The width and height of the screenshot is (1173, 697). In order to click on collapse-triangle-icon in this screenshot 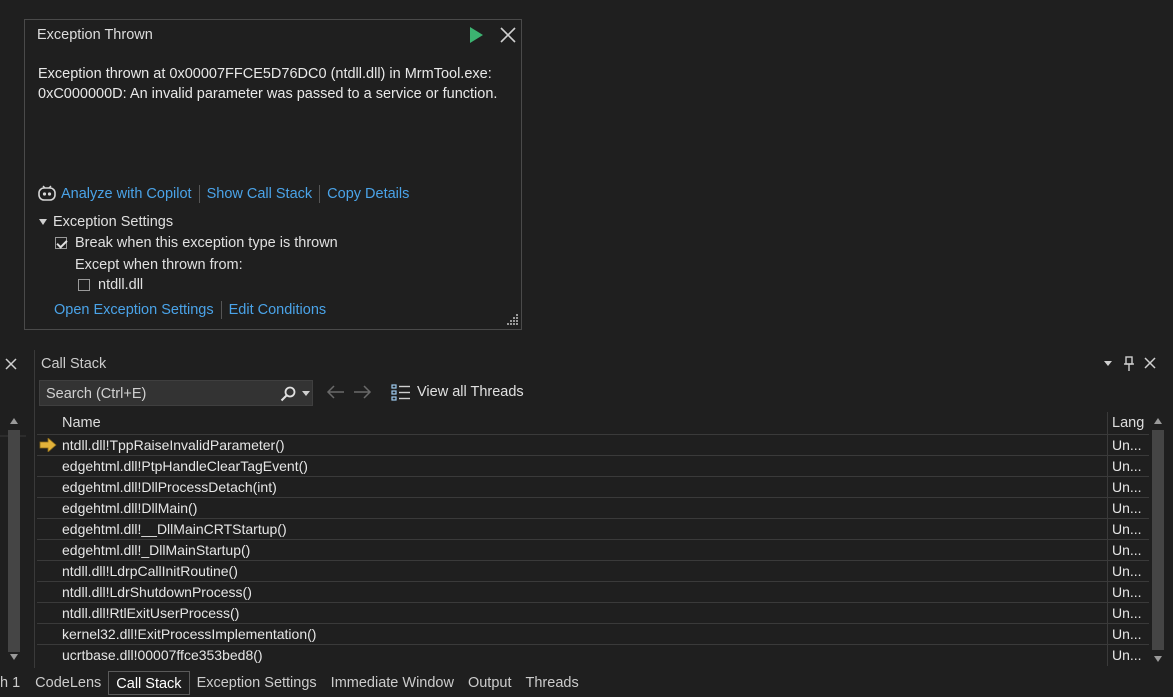, I will do `click(43, 222)`.